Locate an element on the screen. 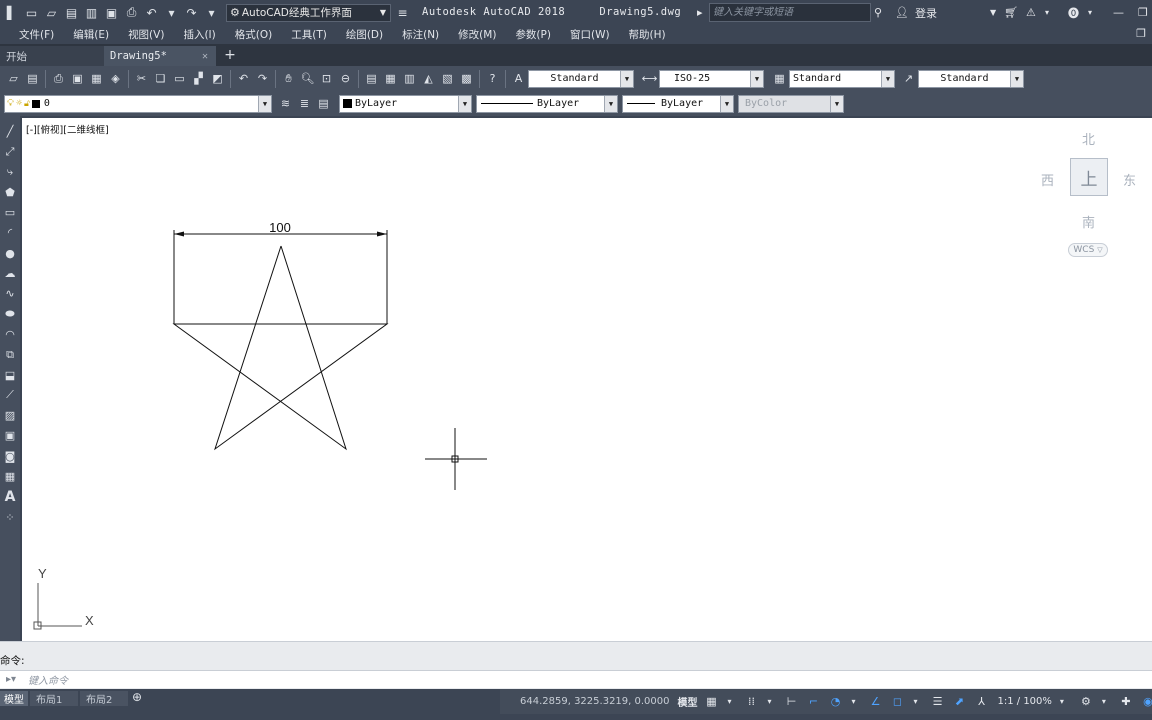  new-file-icon: ▭ is located at coordinates (31, 12).